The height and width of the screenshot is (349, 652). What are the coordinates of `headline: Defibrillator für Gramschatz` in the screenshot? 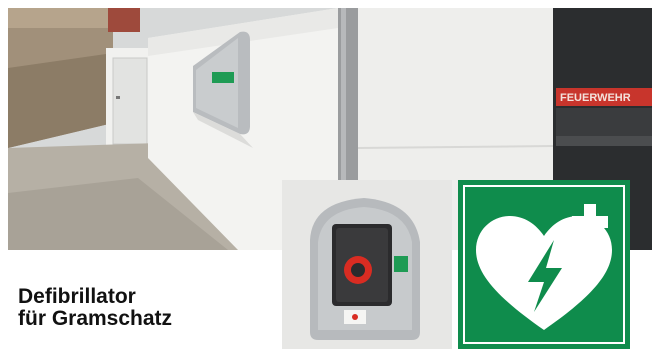 It's located at (148, 308).